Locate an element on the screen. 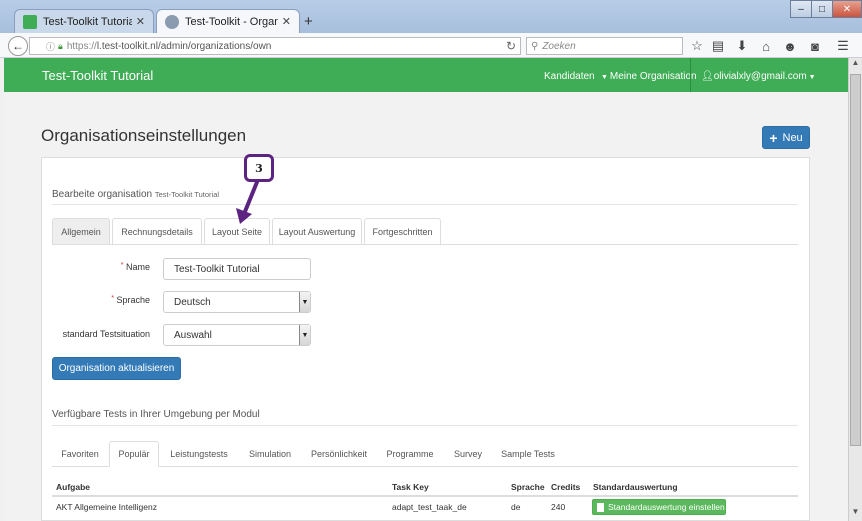  situation-label: standard Testsituation is located at coordinates (106, 334).